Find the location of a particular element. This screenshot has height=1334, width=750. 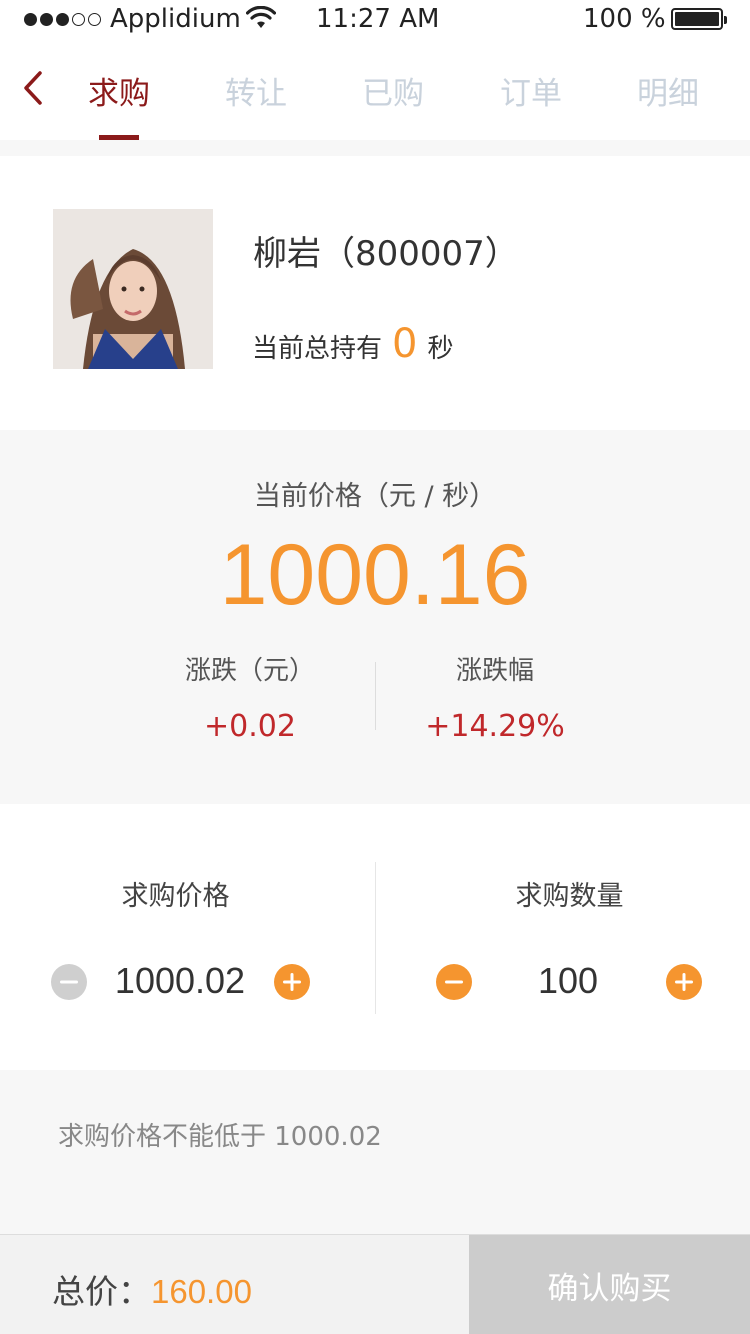

holding-unit: 秒 is located at coordinates (440, 349).